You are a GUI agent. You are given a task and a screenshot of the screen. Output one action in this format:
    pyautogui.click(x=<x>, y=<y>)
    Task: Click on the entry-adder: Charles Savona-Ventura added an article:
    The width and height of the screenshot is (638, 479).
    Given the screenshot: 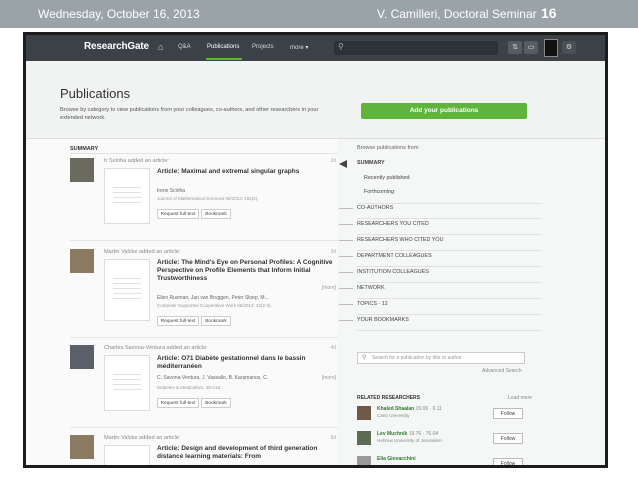 What is the action you would take?
    pyautogui.click(x=156, y=348)
    